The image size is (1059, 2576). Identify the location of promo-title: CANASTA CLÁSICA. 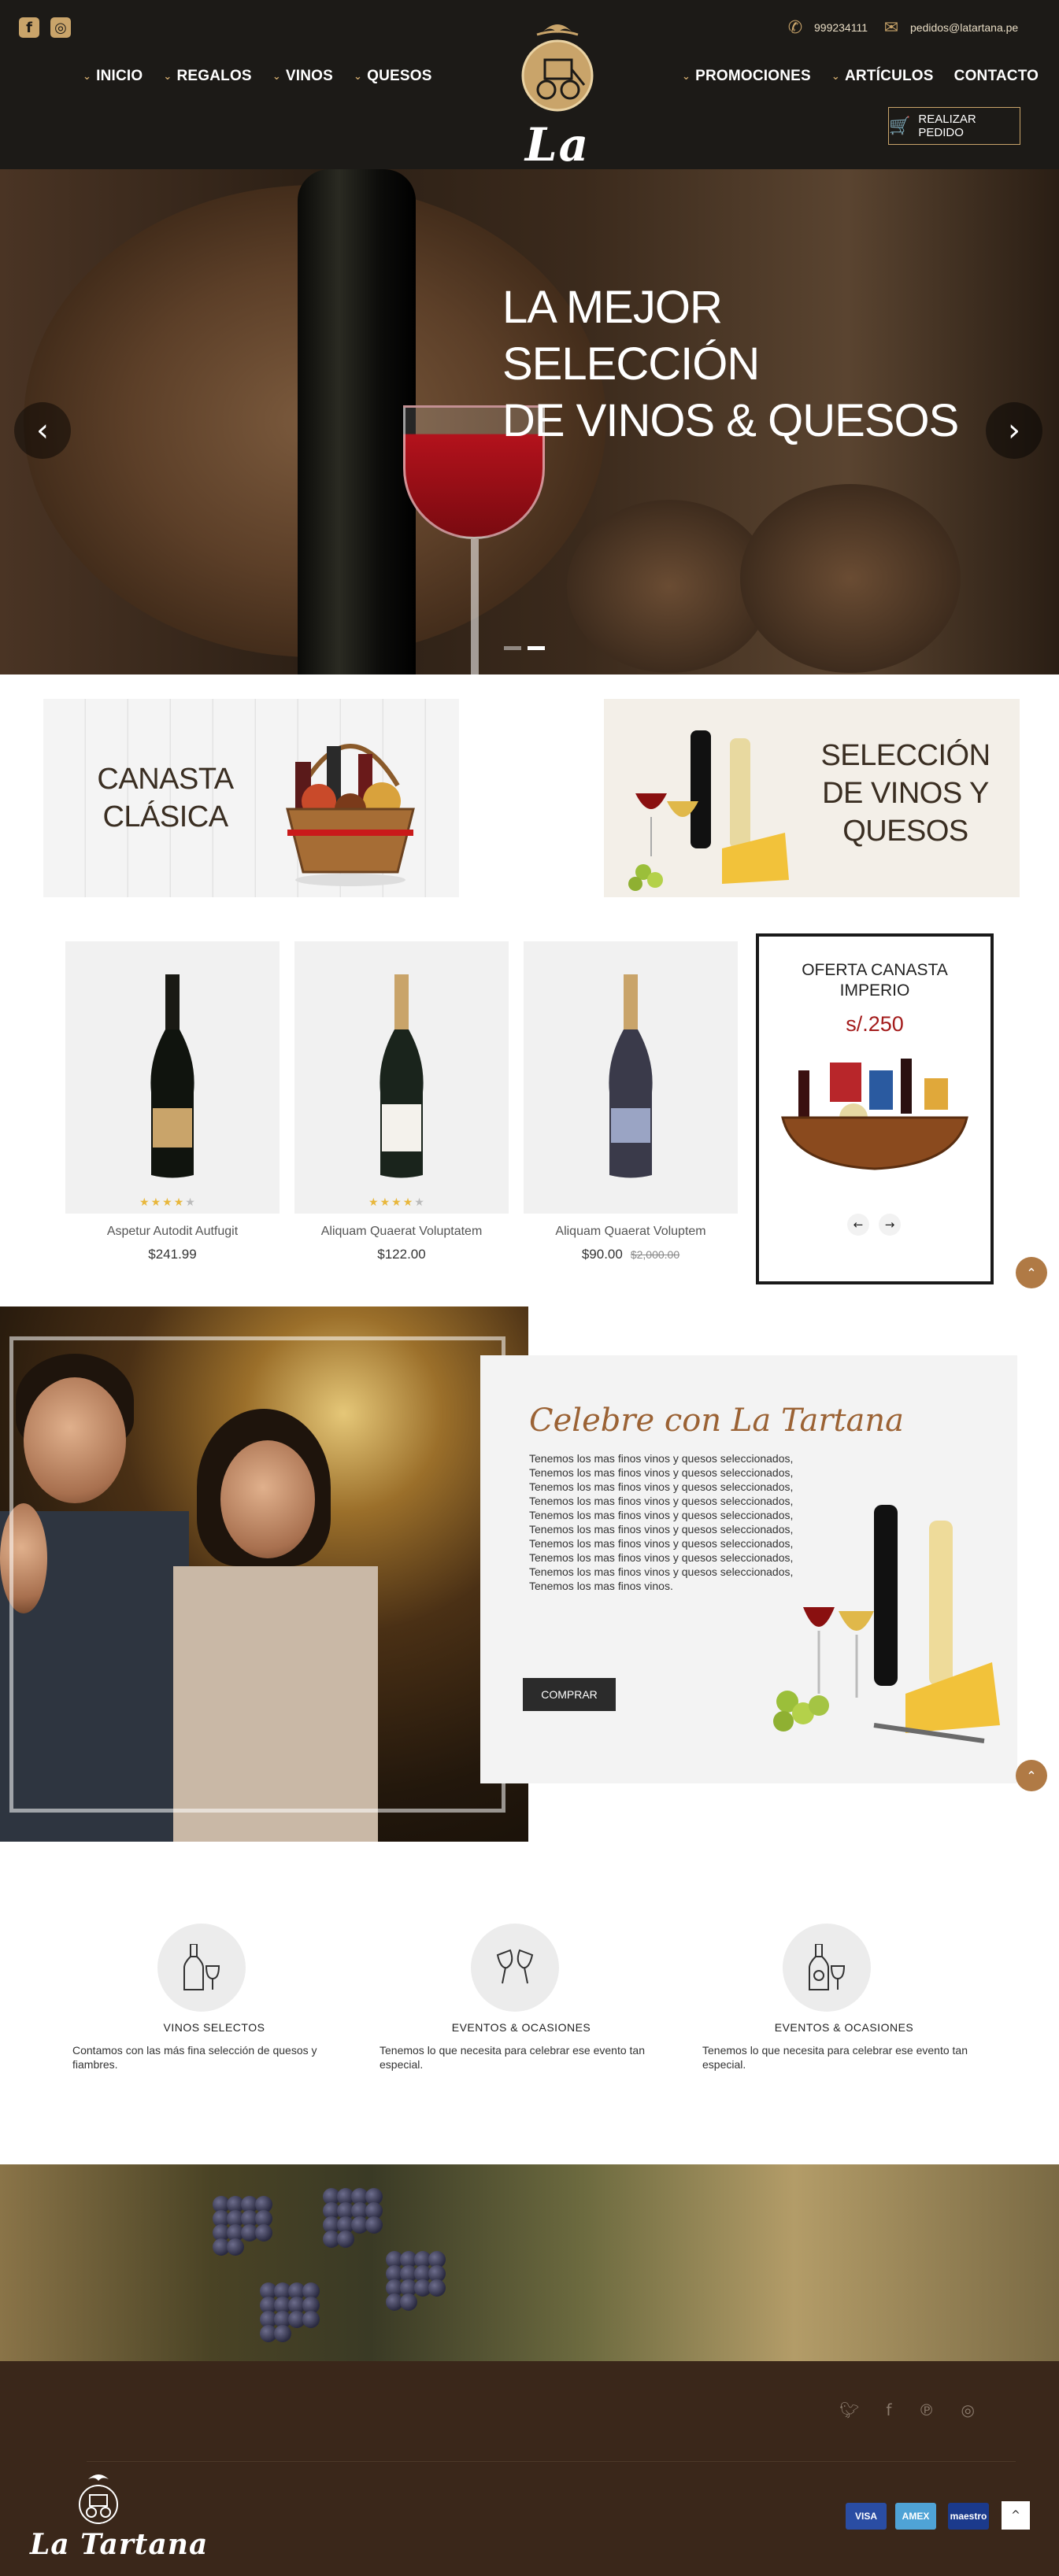
(165, 798).